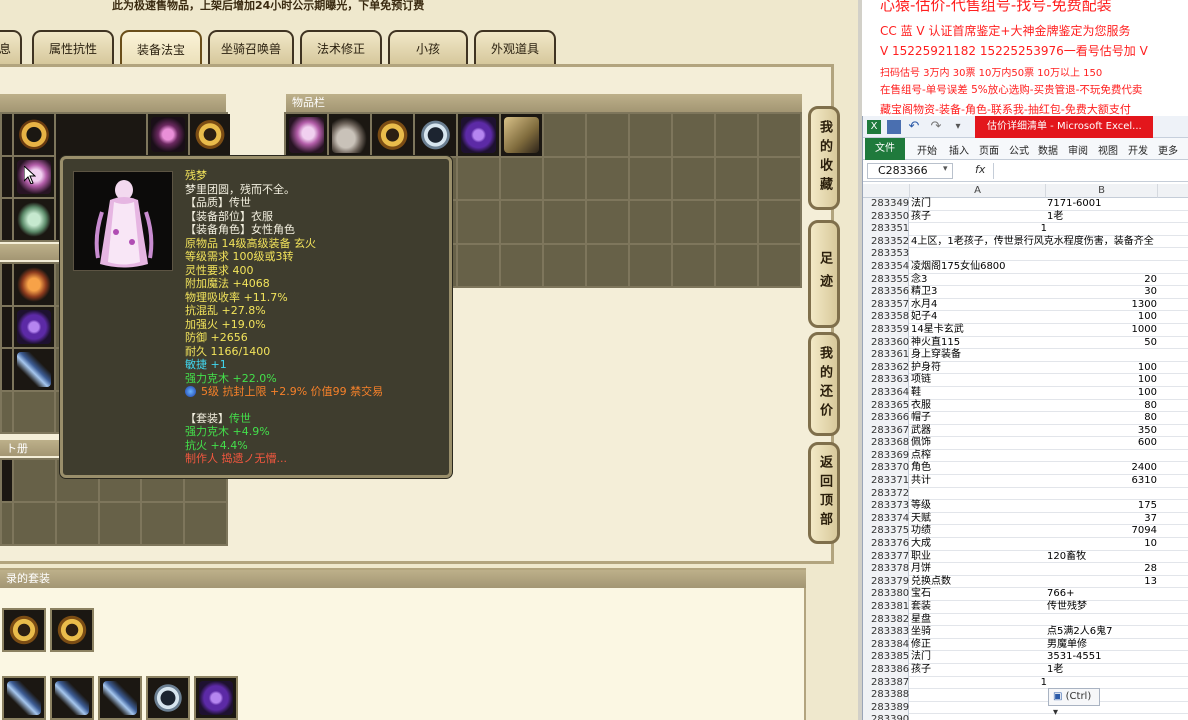 The width and height of the screenshot is (1188, 720). What do you see at coordinates (1025, 544) in the screenshot?
I see `sheet-row: 283376 大成 10` at bounding box center [1025, 544].